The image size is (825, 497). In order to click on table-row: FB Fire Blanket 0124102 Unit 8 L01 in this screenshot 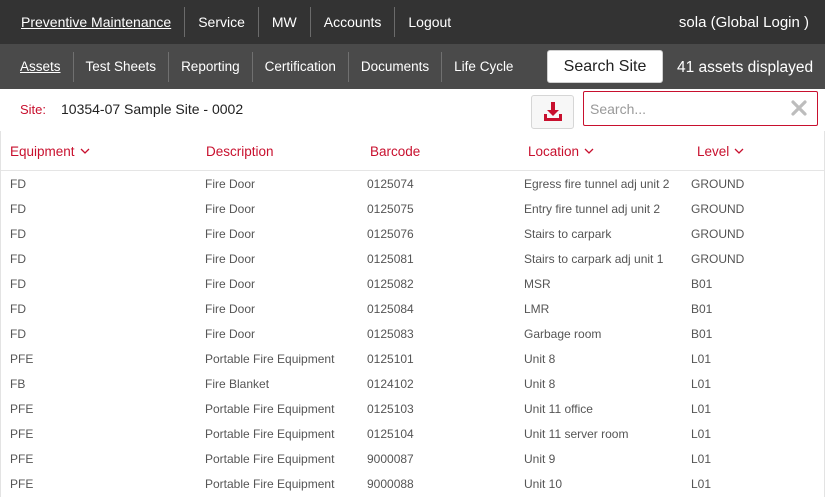, I will do `click(412, 383)`.